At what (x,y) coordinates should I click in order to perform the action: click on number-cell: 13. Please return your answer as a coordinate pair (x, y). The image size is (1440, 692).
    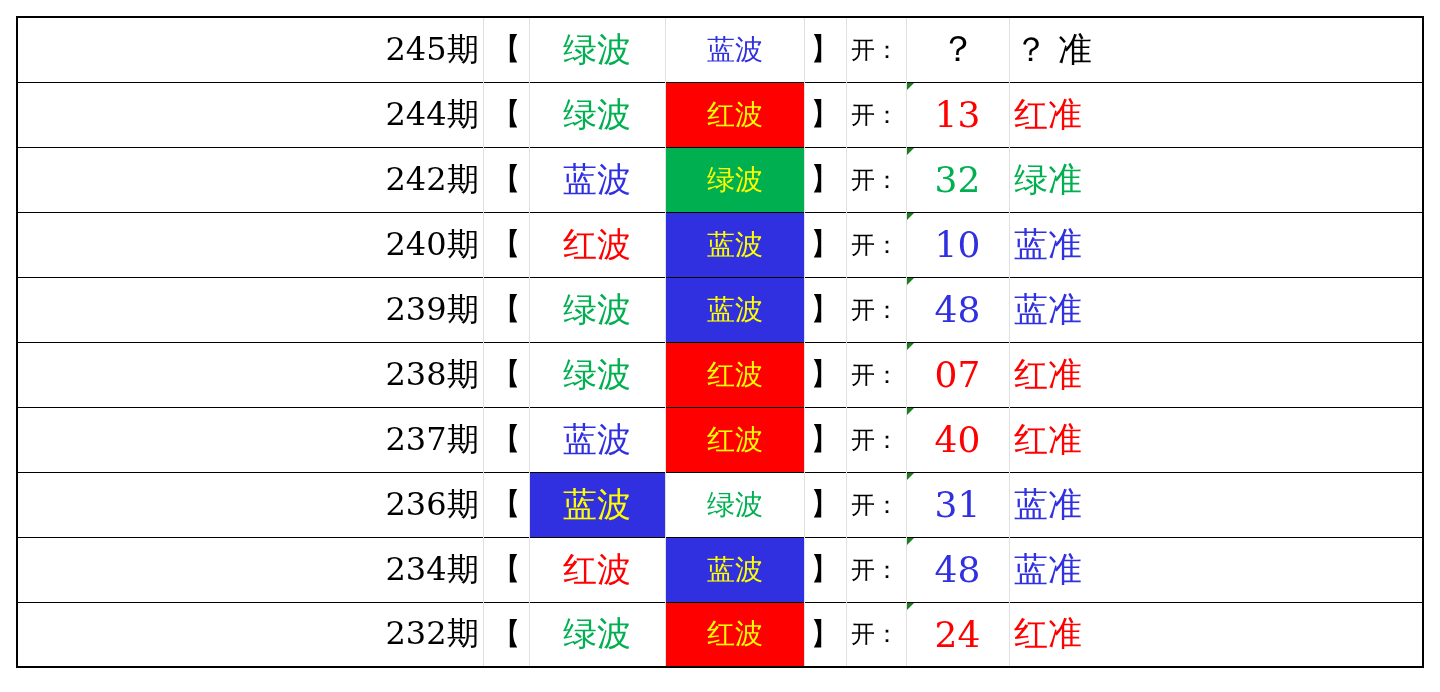
    Looking at the image, I should click on (957, 114).